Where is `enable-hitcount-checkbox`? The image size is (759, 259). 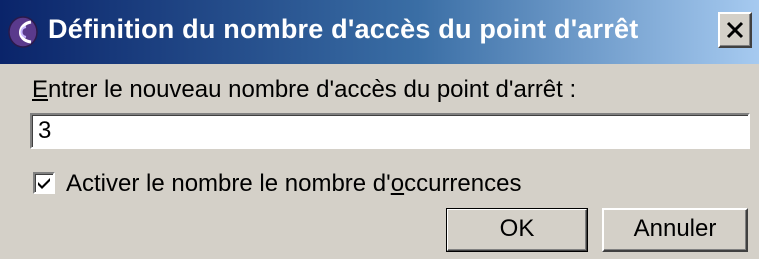 enable-hitcount-checkbox is located at coordinates (44, 183).